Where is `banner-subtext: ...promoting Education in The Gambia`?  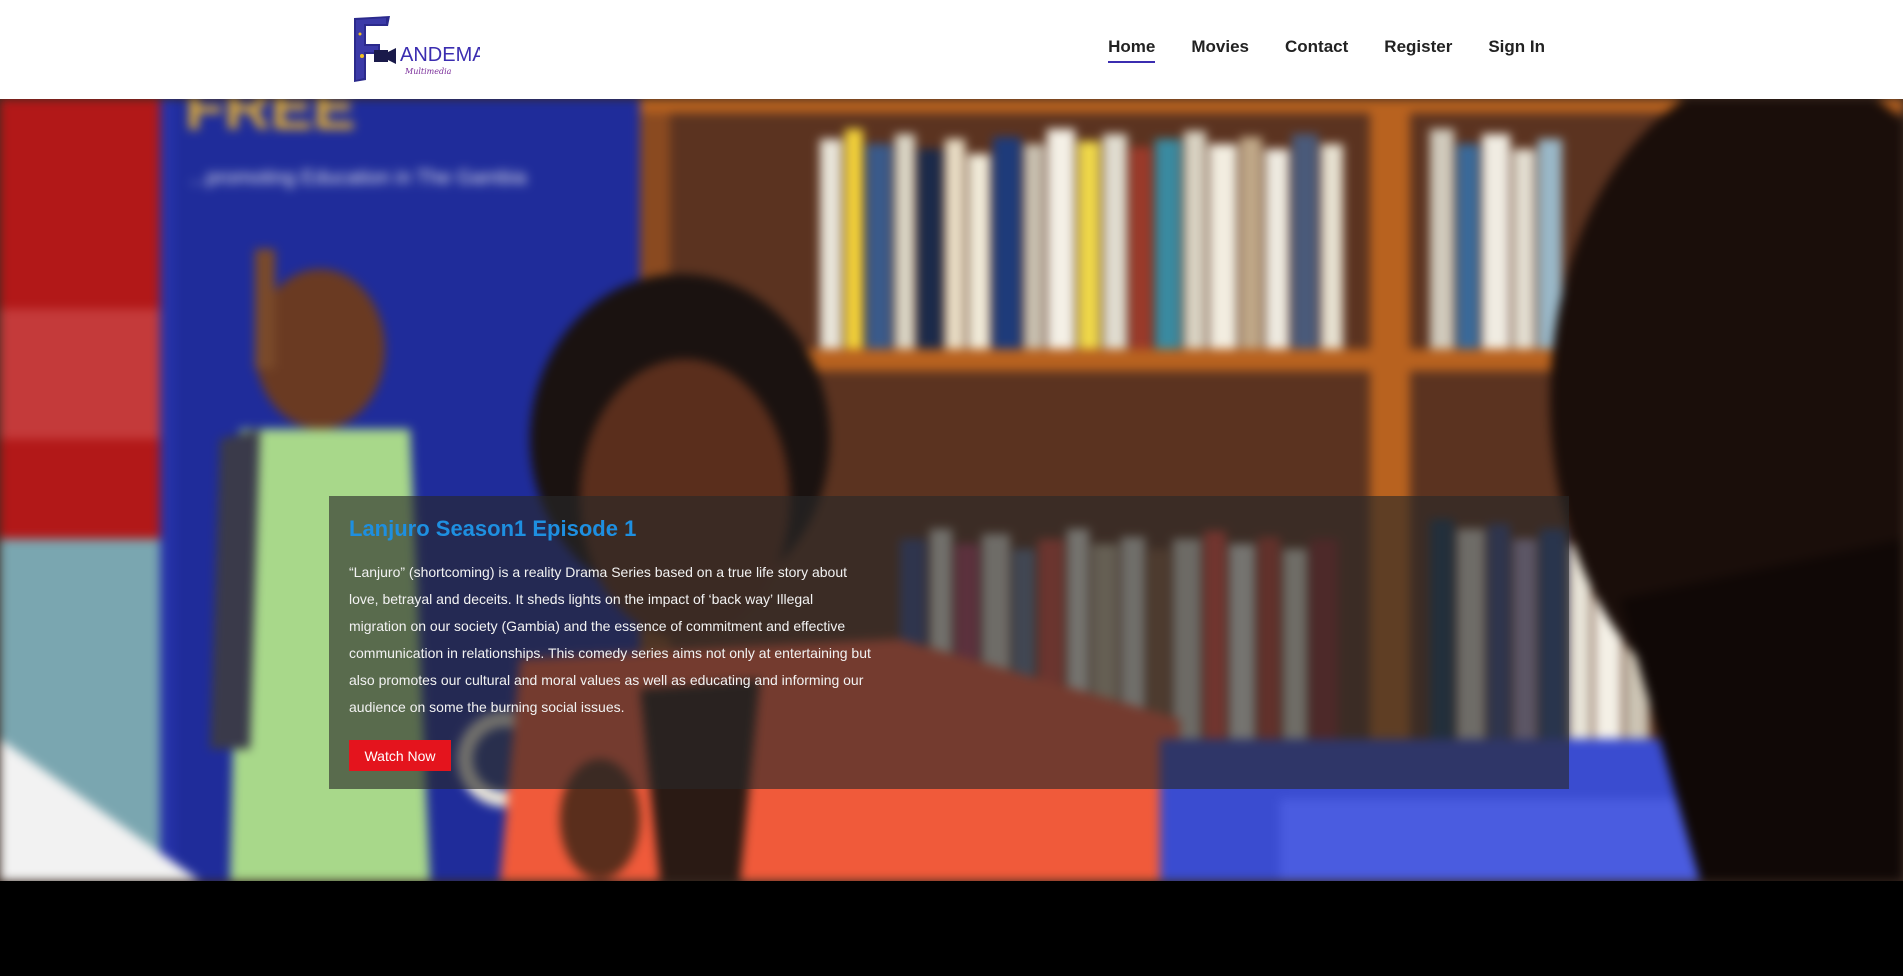 banner-subtext: ...promoting Education in The Gambia is located at coordinates (358, 178).